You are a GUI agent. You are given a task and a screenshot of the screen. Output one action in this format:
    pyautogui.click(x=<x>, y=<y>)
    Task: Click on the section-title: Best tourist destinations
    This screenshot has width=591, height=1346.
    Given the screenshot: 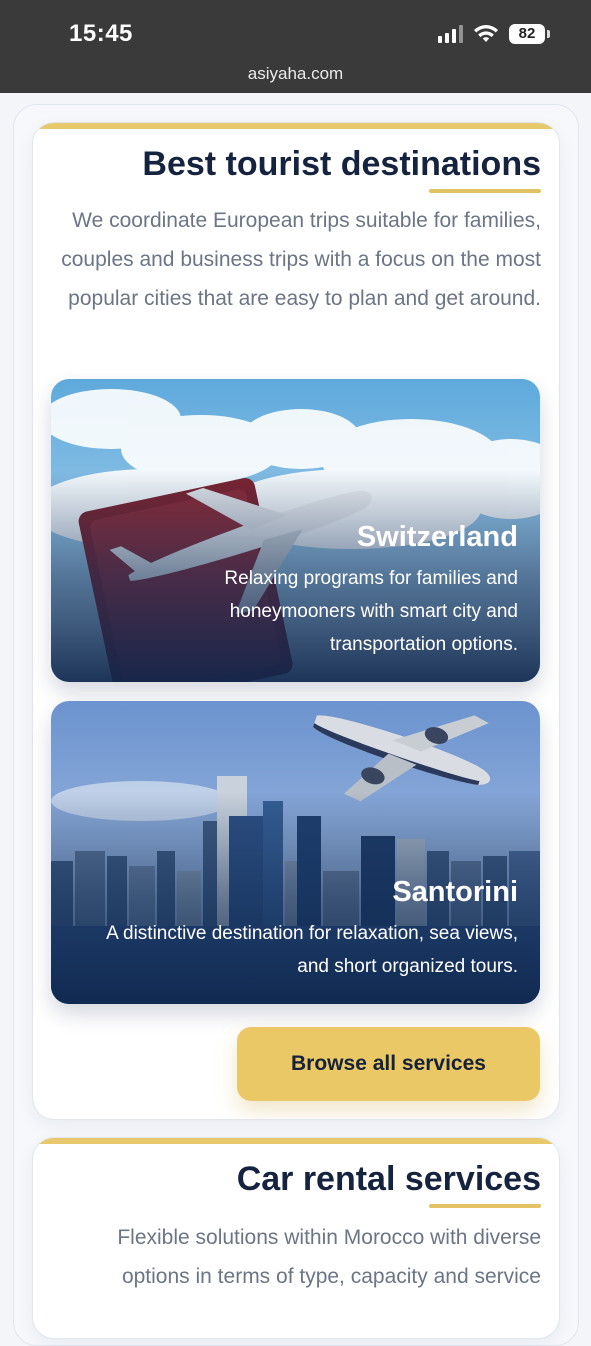 What is the action you would take?
    pyautogui.click(x=341, y=164)
    